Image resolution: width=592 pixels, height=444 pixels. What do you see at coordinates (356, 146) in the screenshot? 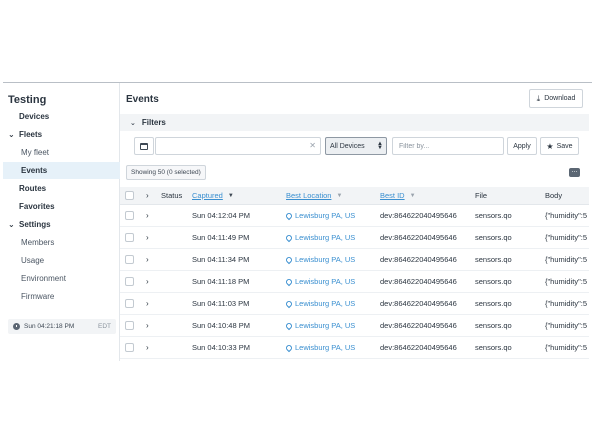
I see `device-select: All Devices ▲ ▼` at bounding box center [356, 146].